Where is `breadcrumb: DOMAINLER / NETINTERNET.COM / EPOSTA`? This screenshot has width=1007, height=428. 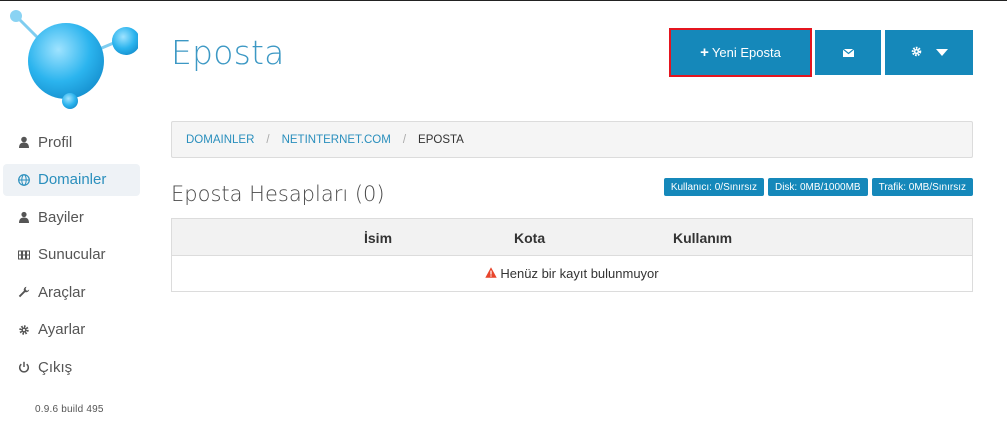 breadcrumb: DOMAINLER / NETINTERNET.COM / EPOSTA is located at coordinates (572, 139).